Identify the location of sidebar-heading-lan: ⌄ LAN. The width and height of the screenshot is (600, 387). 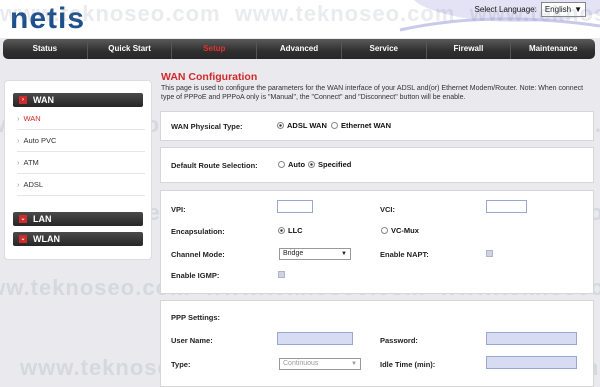
(78, 219).